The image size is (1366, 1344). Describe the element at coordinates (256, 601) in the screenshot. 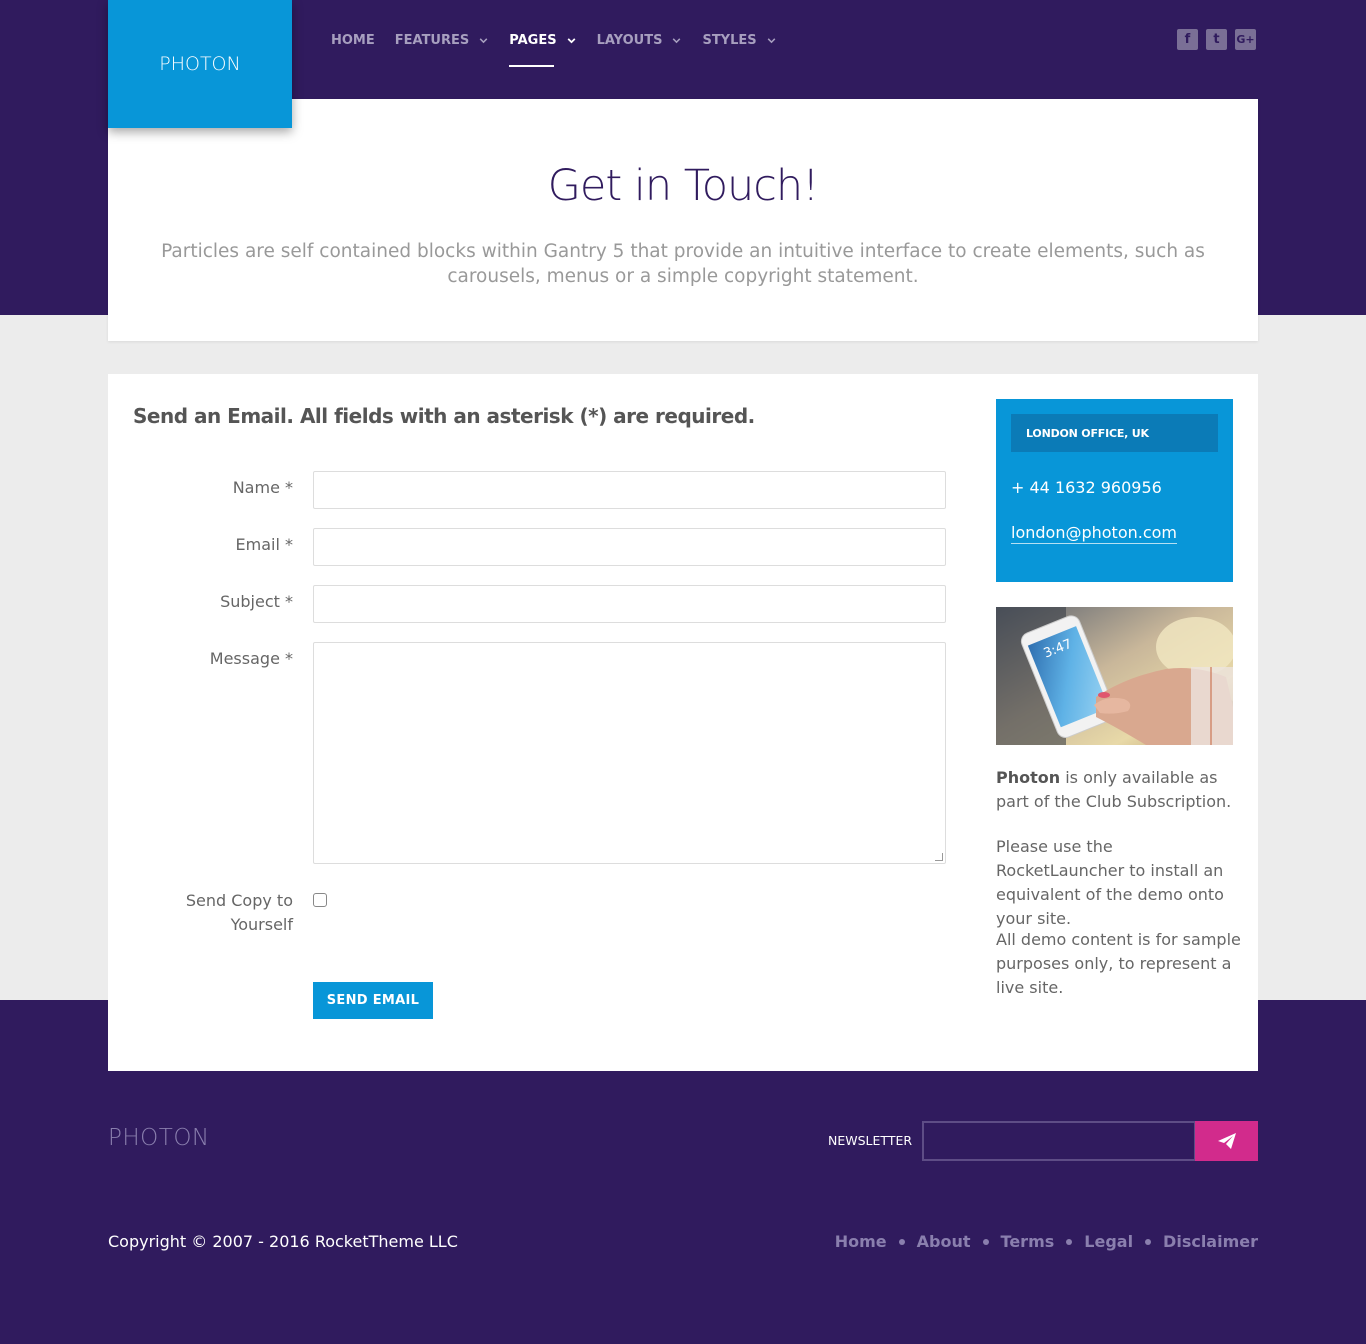

I see `subject-label: Subject *` at that location.